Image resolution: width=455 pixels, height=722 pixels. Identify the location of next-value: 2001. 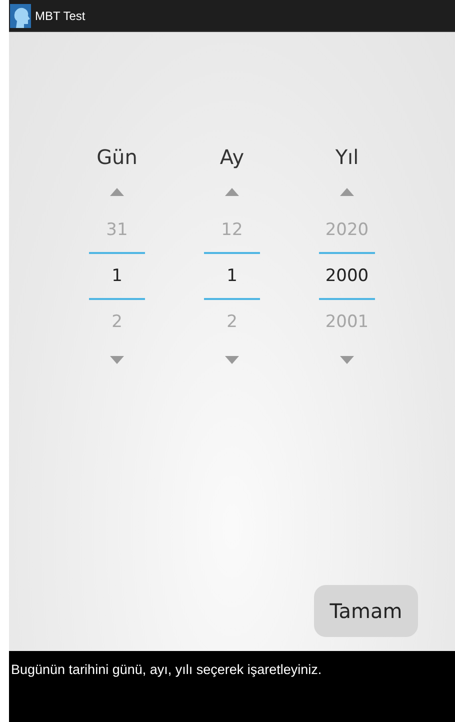
(347, 322).